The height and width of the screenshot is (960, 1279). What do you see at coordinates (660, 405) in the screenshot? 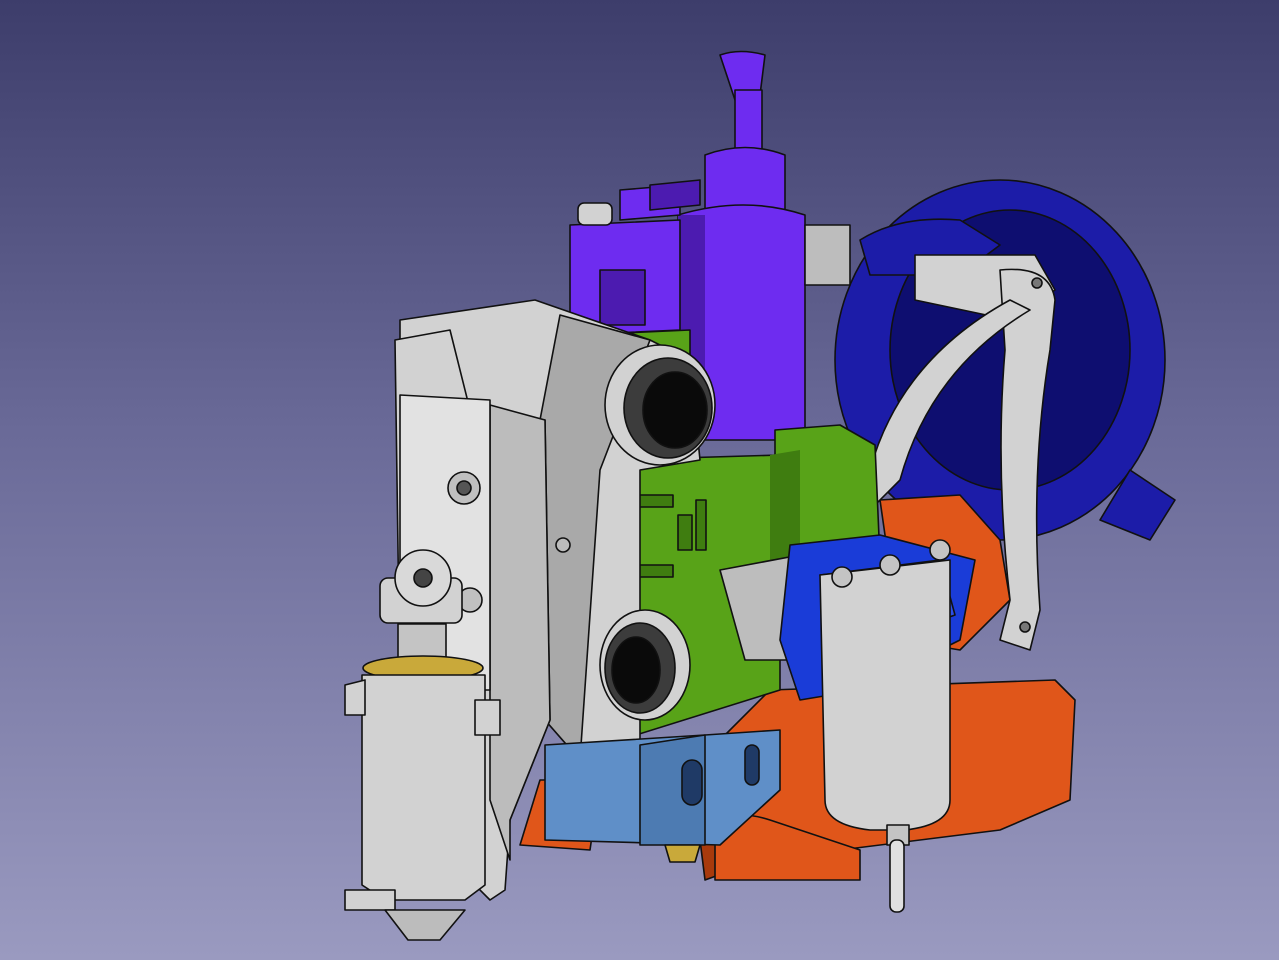
I see `linear-bearing-top` at bounding box center [660, 405].